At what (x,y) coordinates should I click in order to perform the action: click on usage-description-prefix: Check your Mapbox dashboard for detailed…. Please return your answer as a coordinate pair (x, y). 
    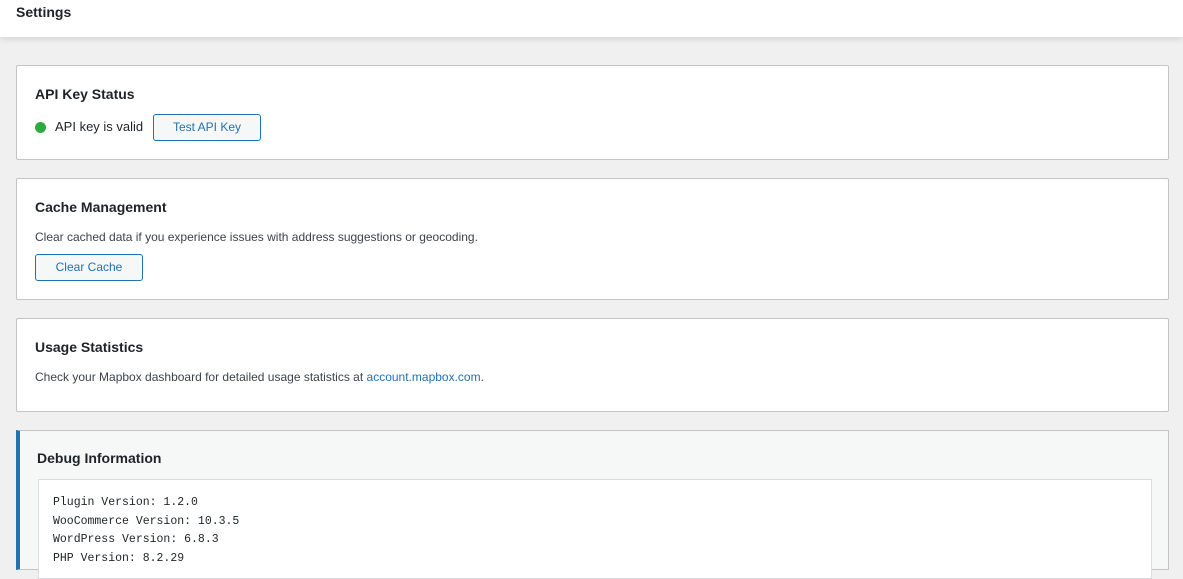
    Looking at the image, I should click on (201, 377).